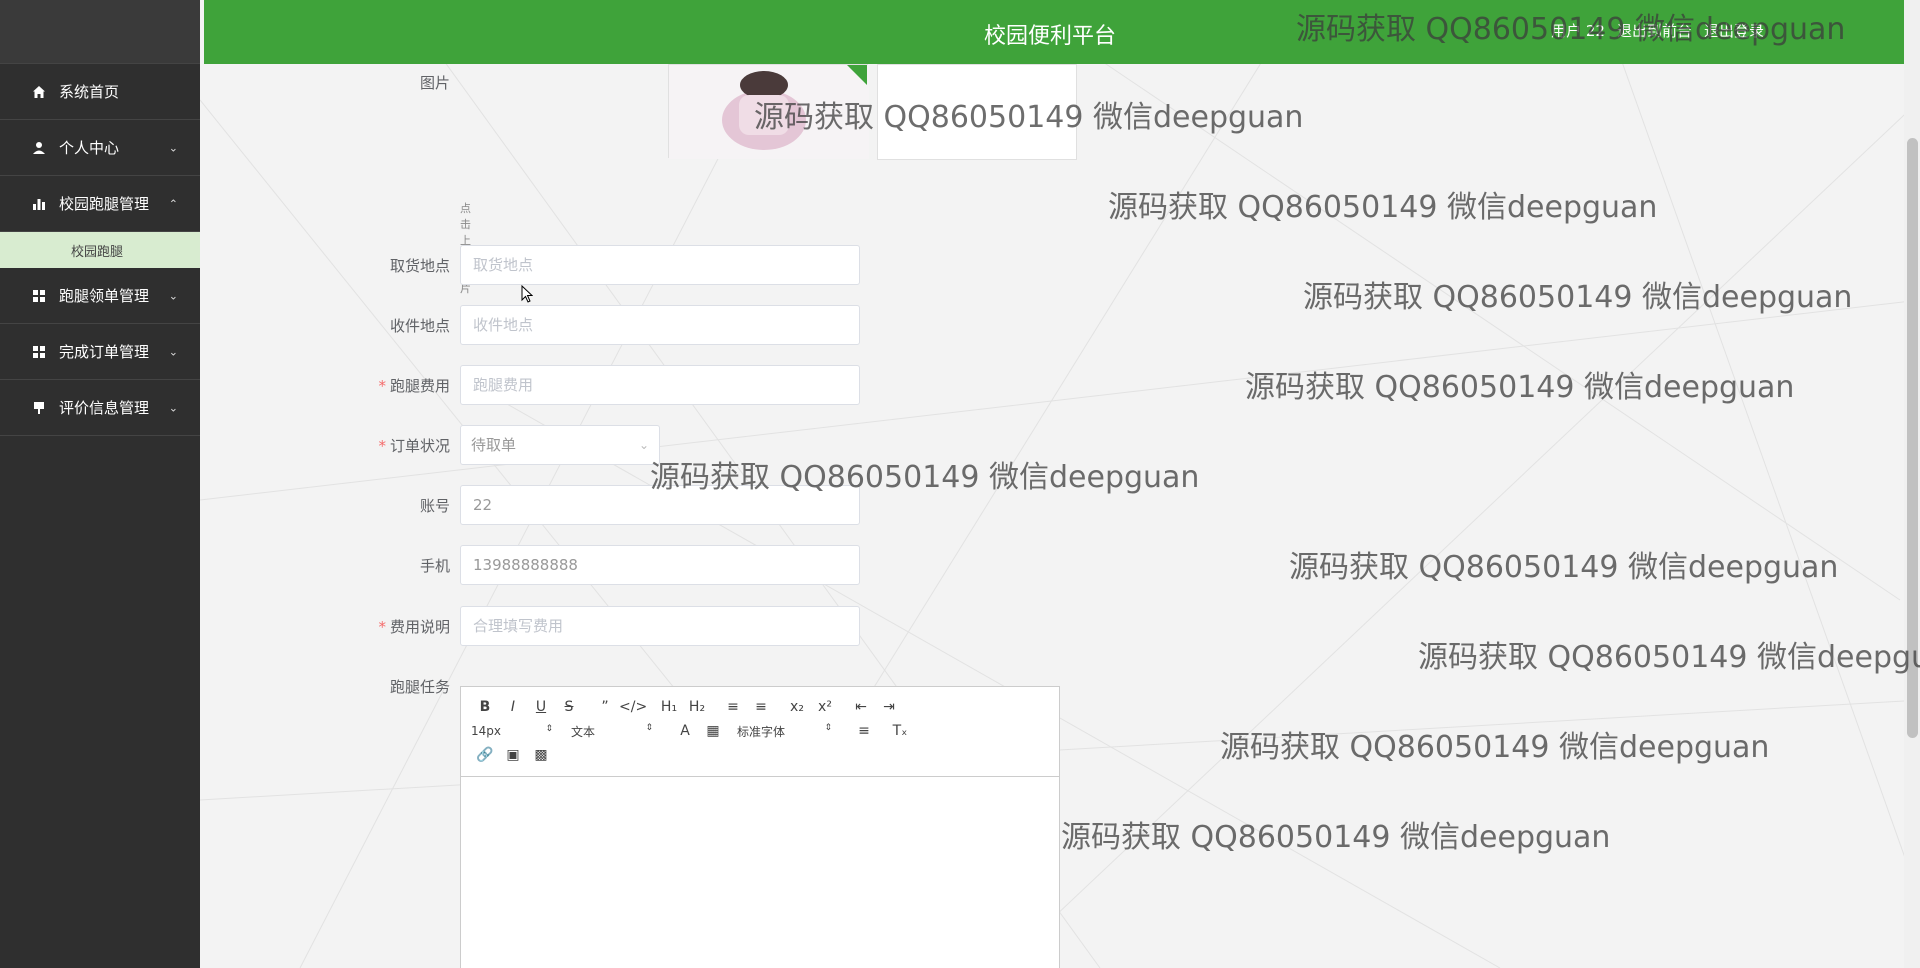  Describe the element at coordinates (39, 204) in the screenshot. I see `chart-icon` at that location.